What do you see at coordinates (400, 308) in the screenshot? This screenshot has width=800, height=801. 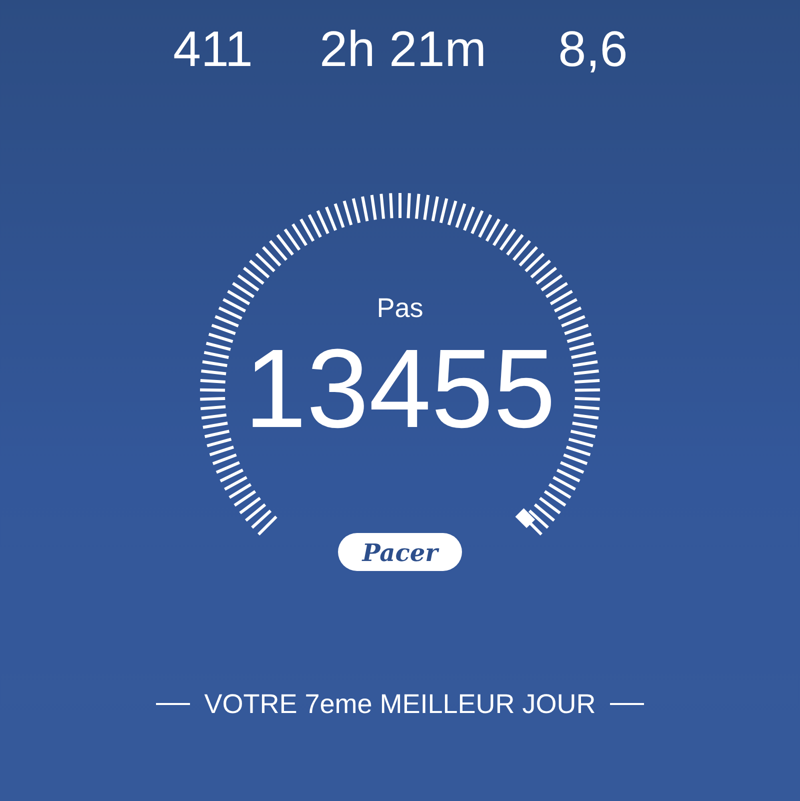 I see `steps-label: Pas` at bounding box center [400, 308].